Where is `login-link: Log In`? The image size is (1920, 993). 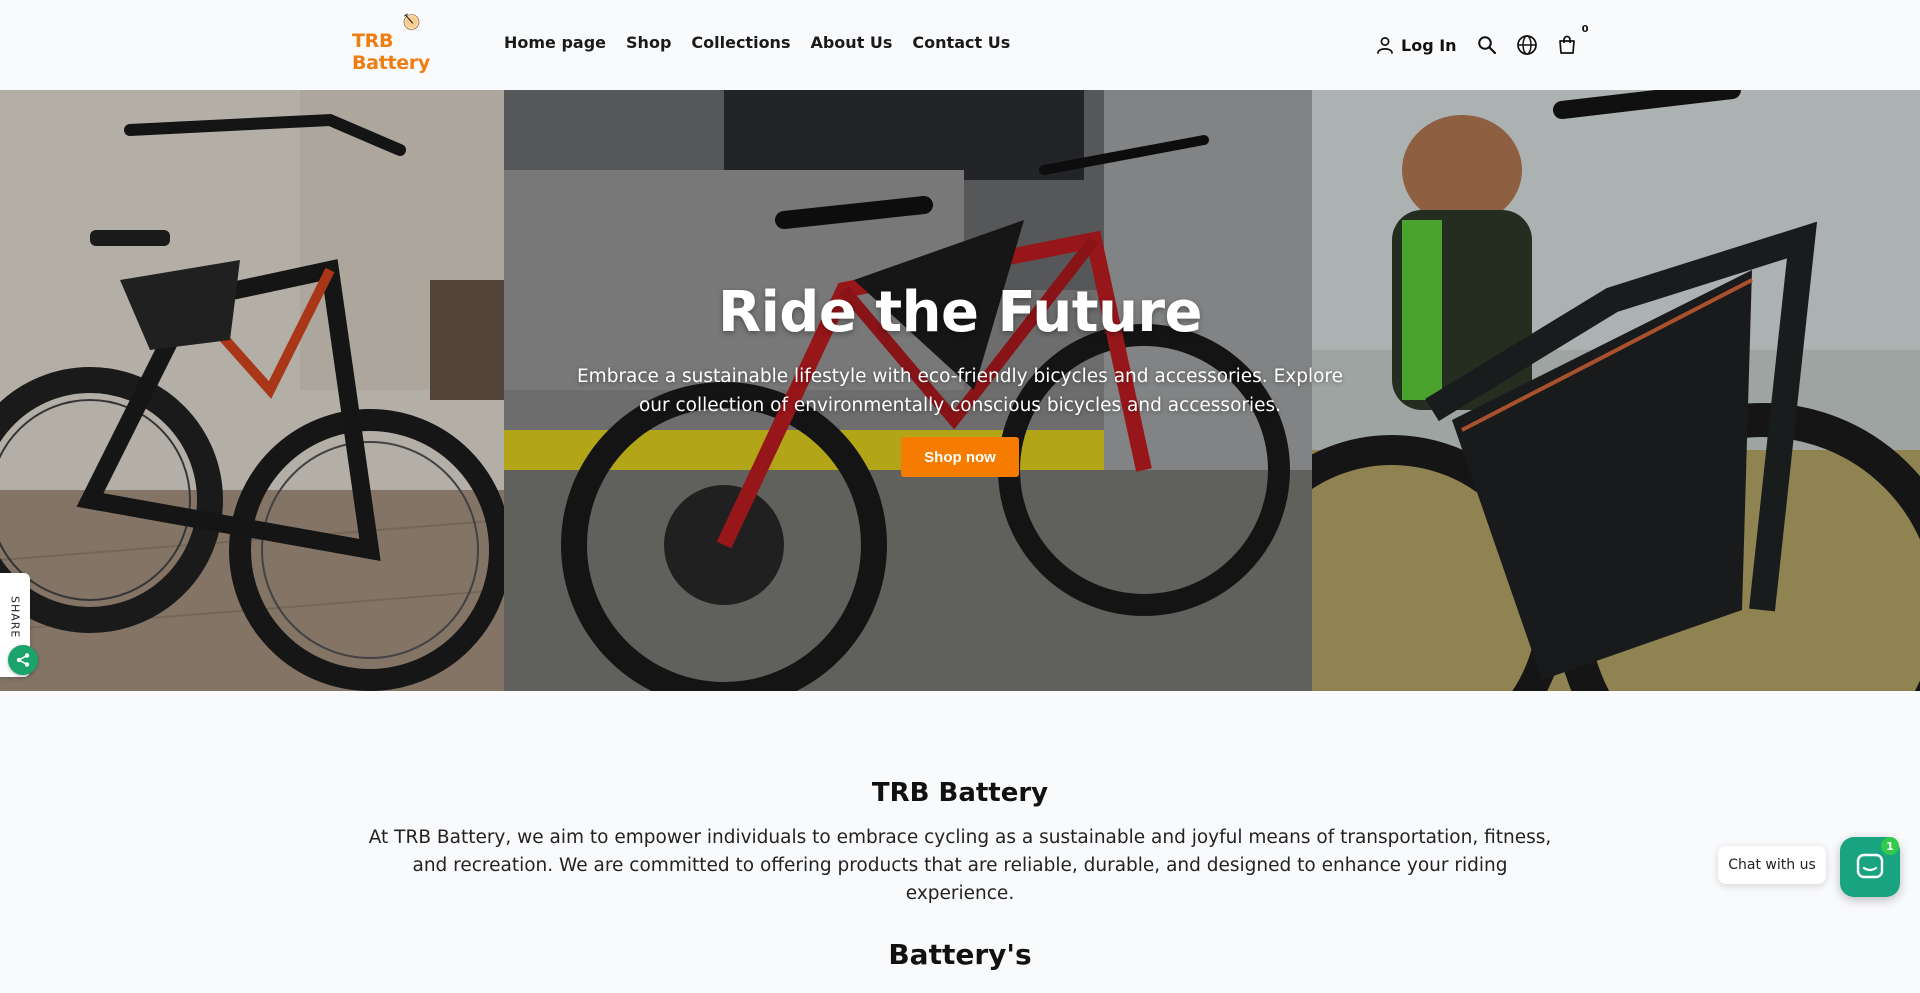
login-link: Log In is located at coordinates (1416, 45).